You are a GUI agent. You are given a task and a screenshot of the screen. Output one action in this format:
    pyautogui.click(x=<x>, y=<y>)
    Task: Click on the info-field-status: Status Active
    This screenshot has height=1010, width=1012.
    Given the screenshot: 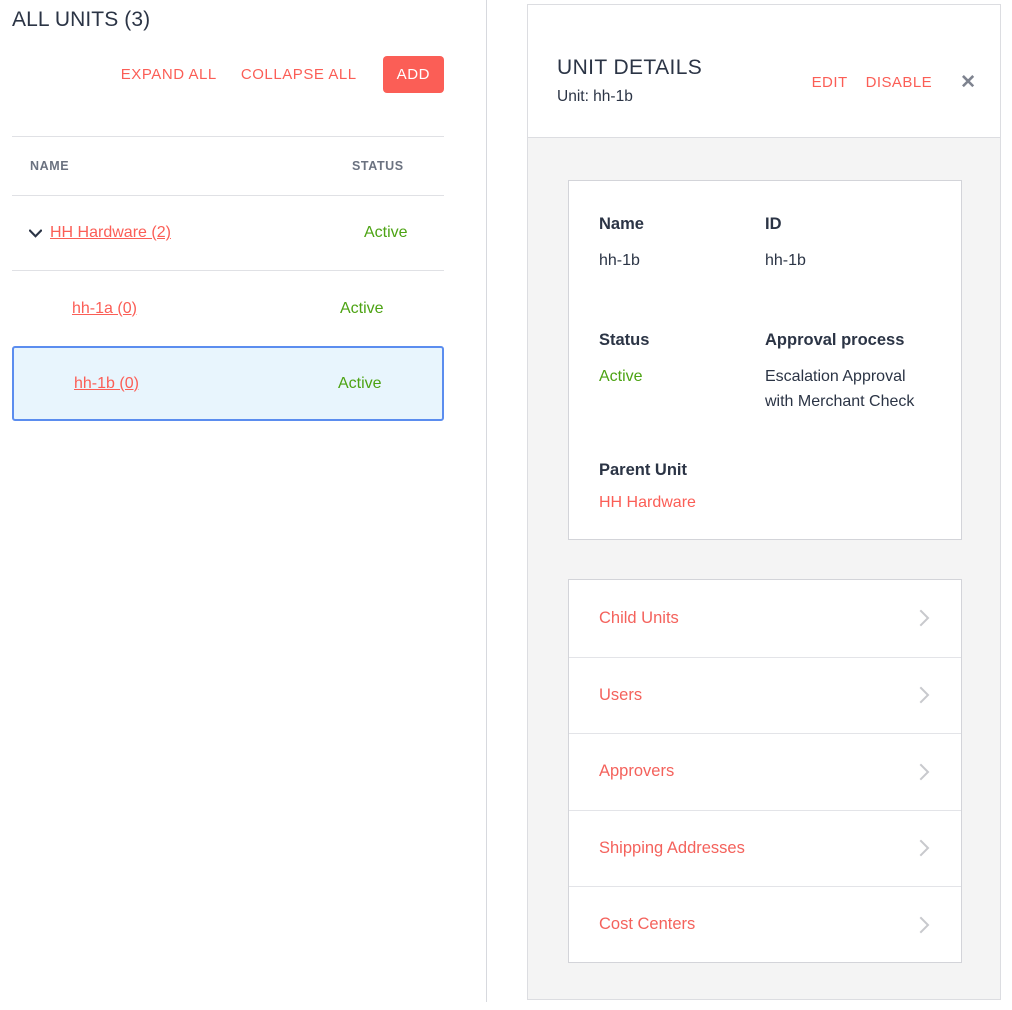 What is the action you would take?
    pyautogui.click(x=682, y=372)
    